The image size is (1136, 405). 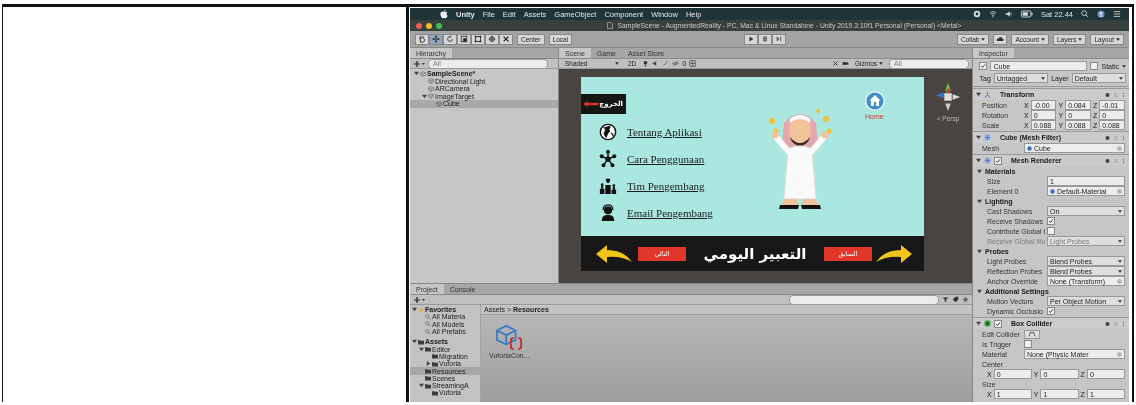 I want to click on podium-icon, so click(x=608, y=185).